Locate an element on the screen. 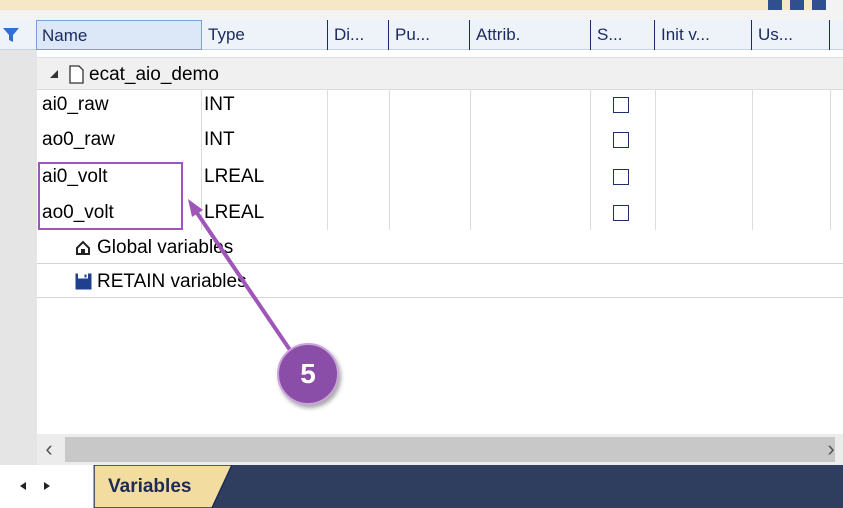  tab-nav is located at coordinates (47, 486).